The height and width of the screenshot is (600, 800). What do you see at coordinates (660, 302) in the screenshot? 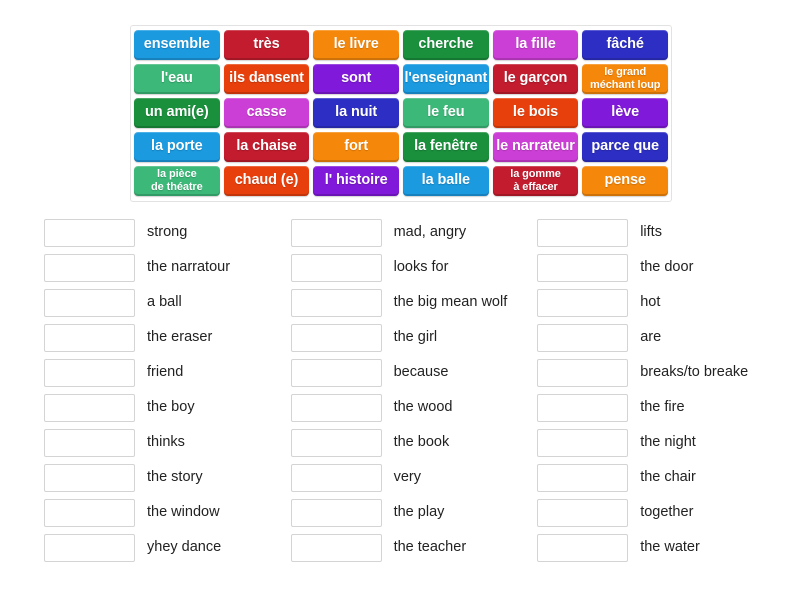
I see `answer-row: hot` at bounding box center [660, 302].